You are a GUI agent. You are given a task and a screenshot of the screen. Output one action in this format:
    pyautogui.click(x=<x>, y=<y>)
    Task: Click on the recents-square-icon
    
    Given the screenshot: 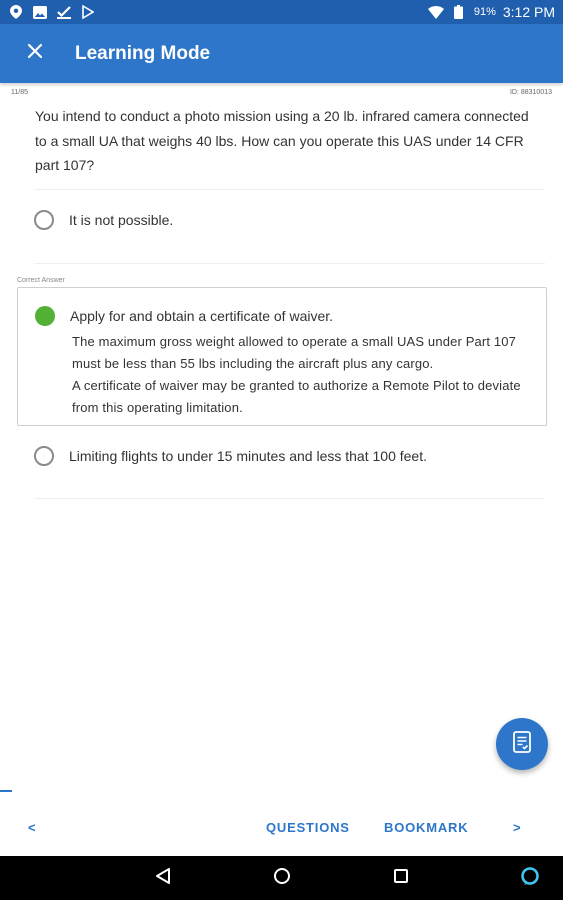 What is the action you would take?
    pyautogui.click(x=401, y=878)
    